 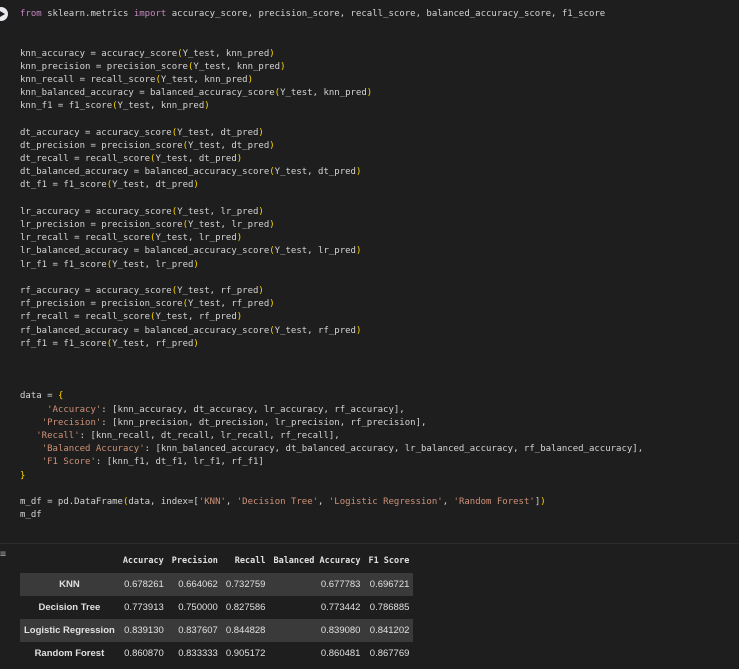 I want to click on code-token: dt_accuracy = accuracy_score, so click(x=96, y=132).